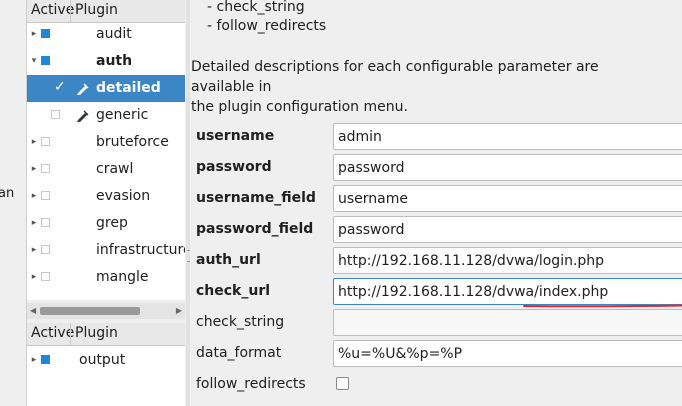 This screenshot has height=406, width=682. What do you see at coordinates (102, 360) in the screenshot?
I see `plugin-label: output` at bounding box center [102, 360].